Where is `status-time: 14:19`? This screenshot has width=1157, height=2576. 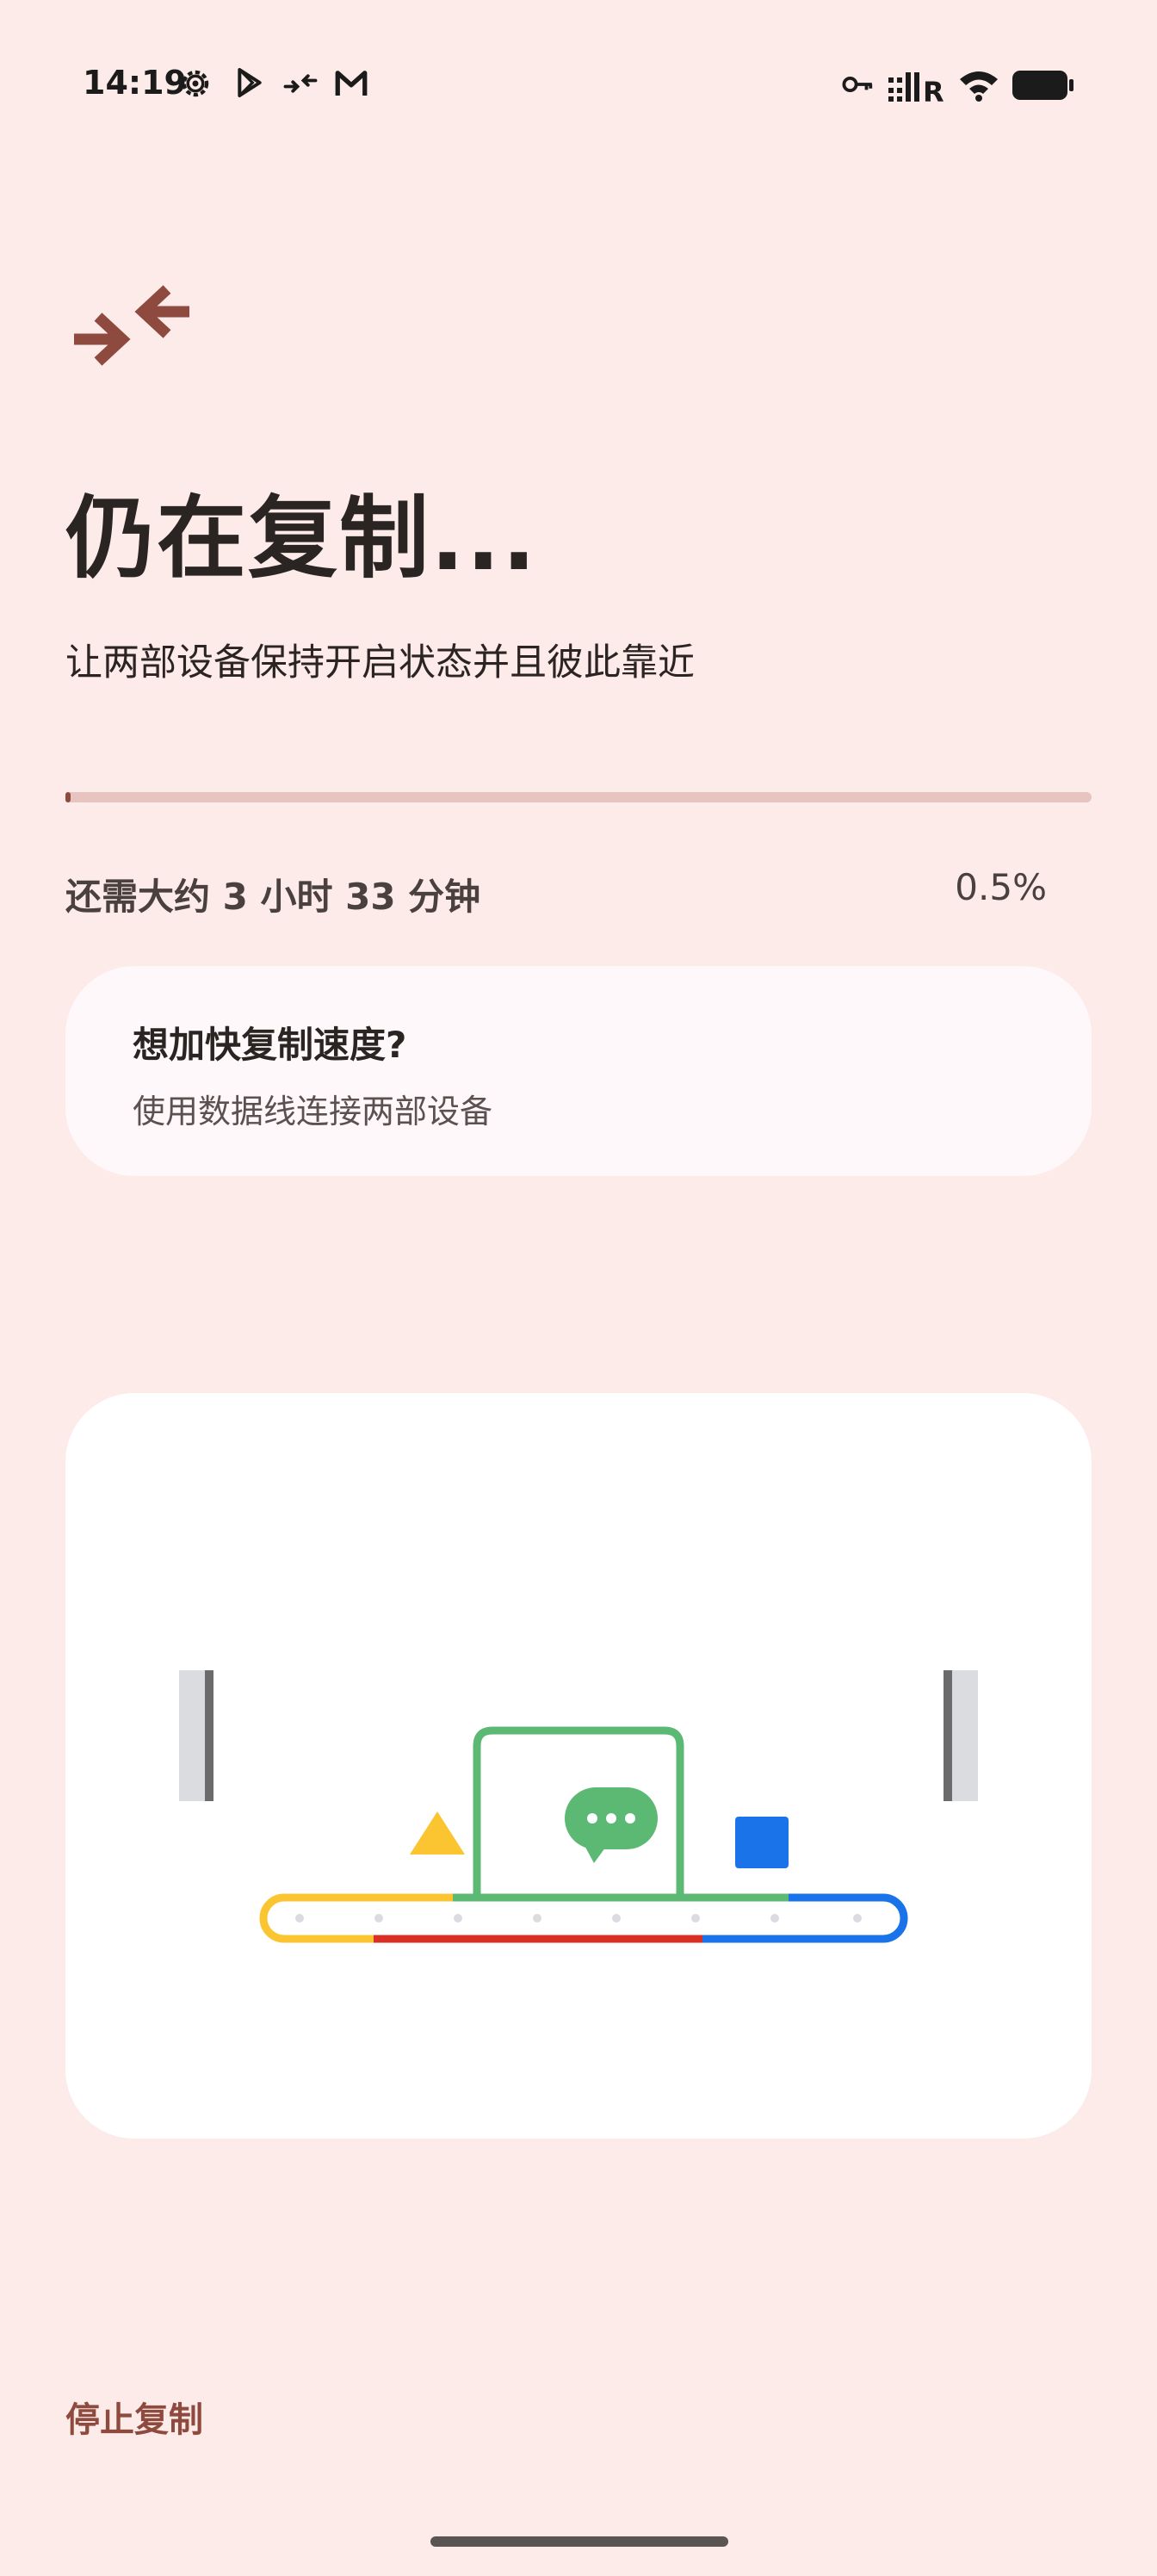
status-time: 14:19 is located at coordinates (135, 83).